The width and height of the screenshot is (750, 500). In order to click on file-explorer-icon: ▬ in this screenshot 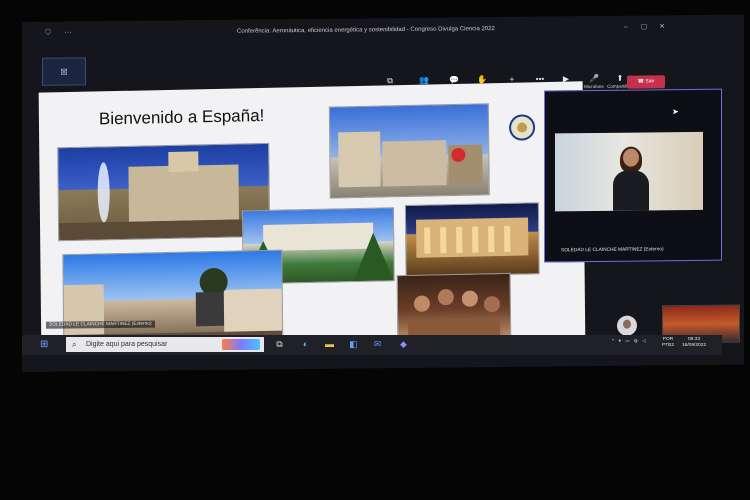, I will do `click(329, 344)`.